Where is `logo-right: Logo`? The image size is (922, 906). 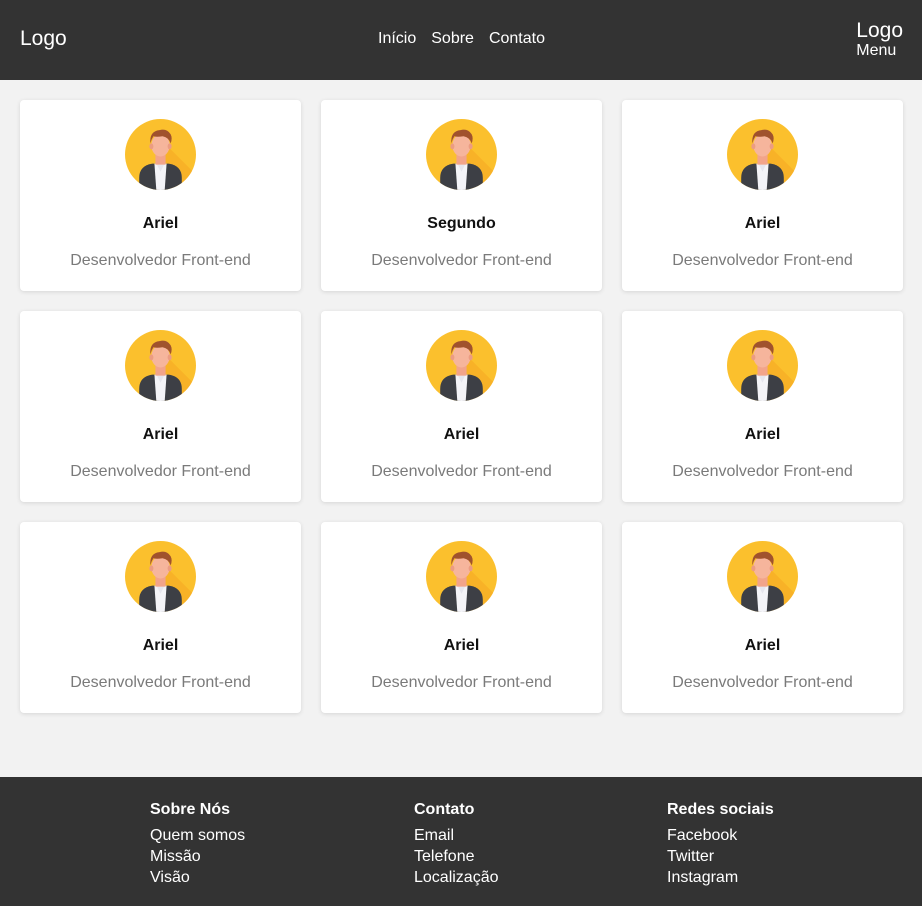
logo-right: Logo is located at coordinates (879, 30).